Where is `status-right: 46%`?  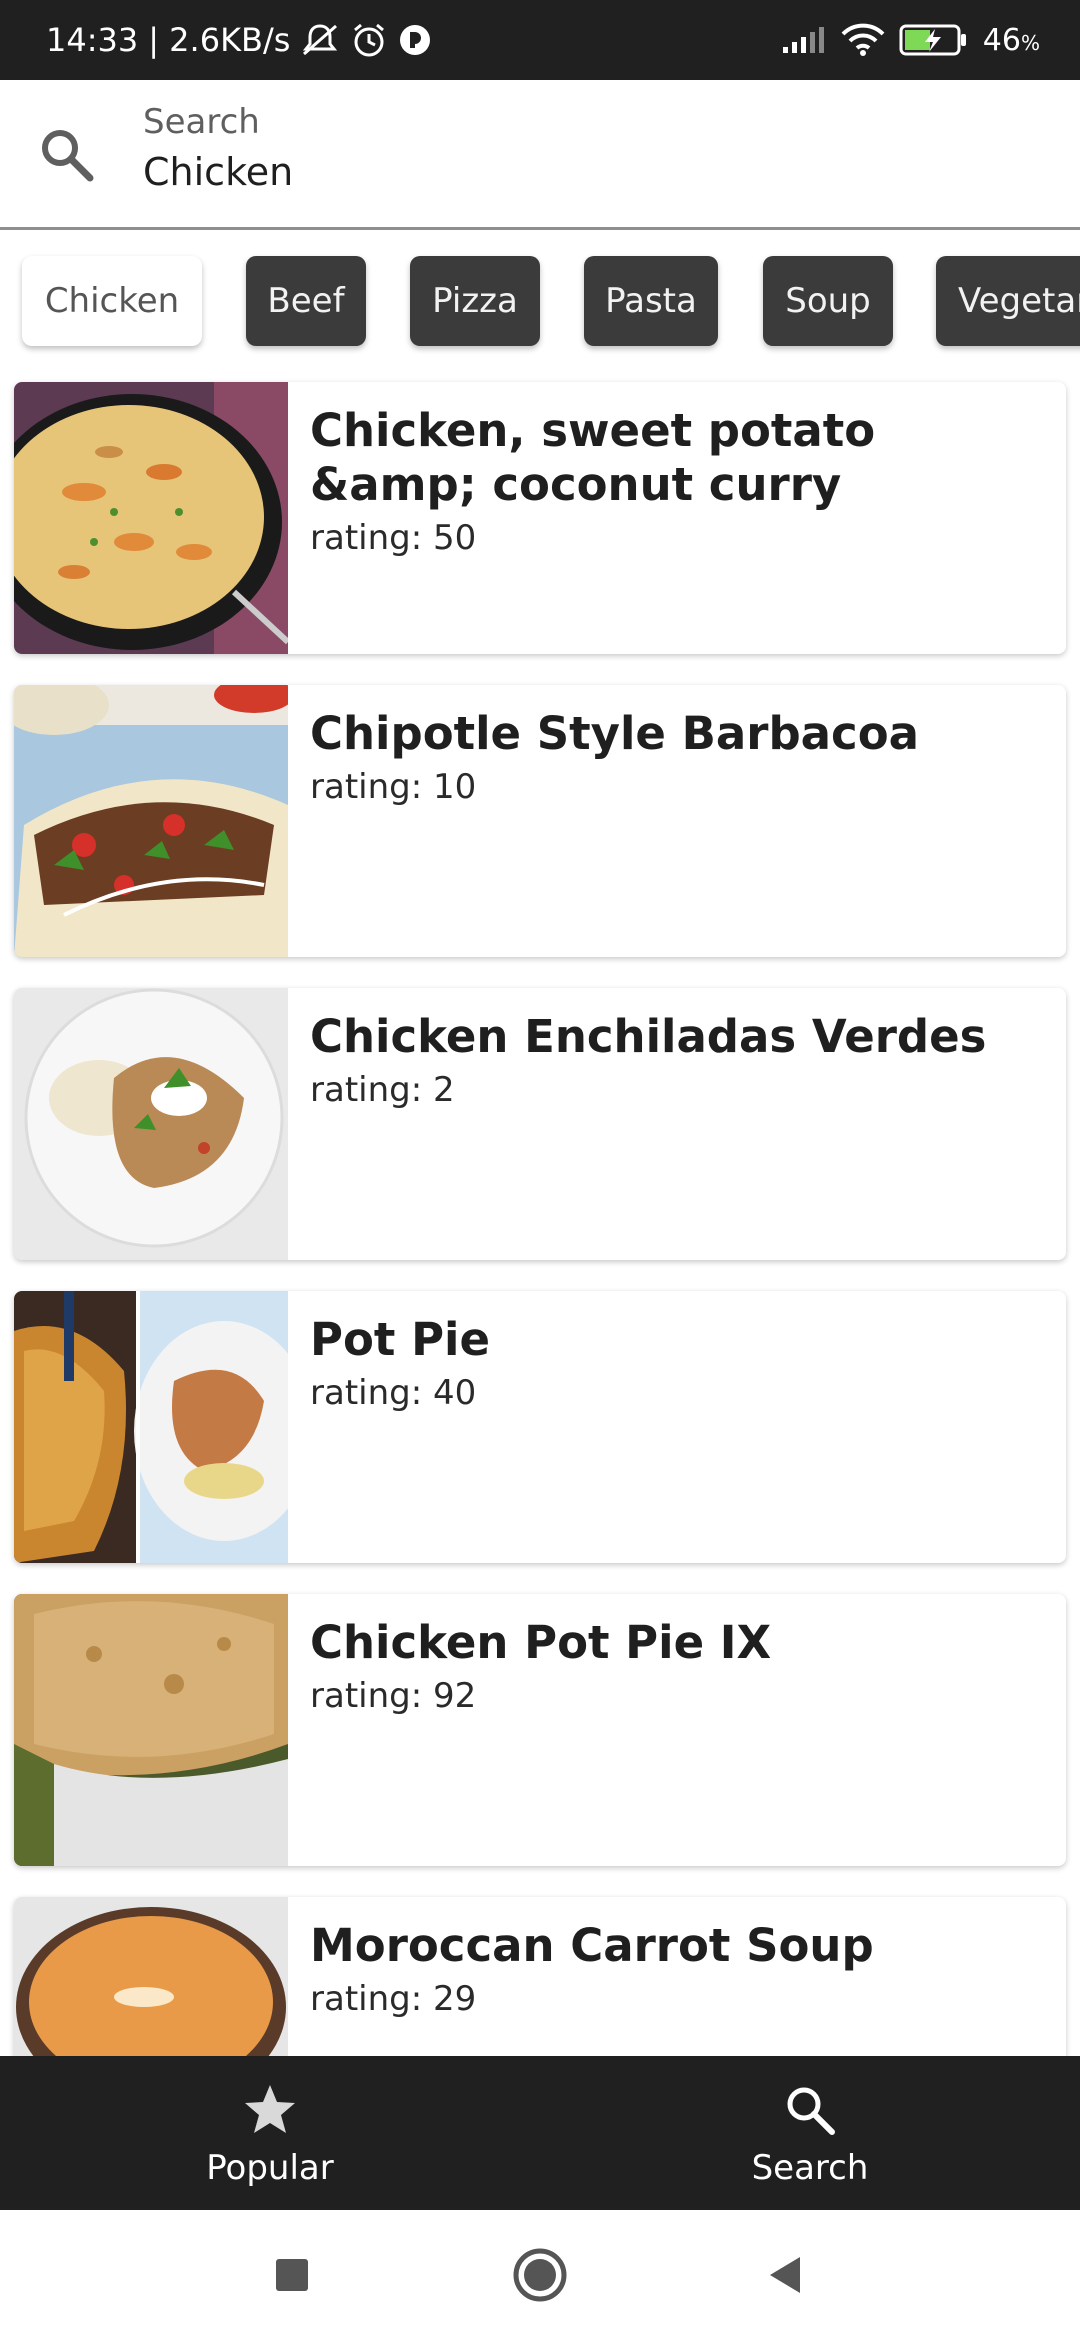
status-right: 46% is located at coordinates (910, 40).